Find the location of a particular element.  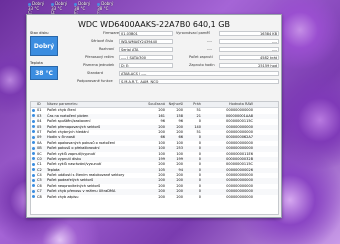

transfer-field: ---- | SATA/300 is located at coordinates (146, 57).